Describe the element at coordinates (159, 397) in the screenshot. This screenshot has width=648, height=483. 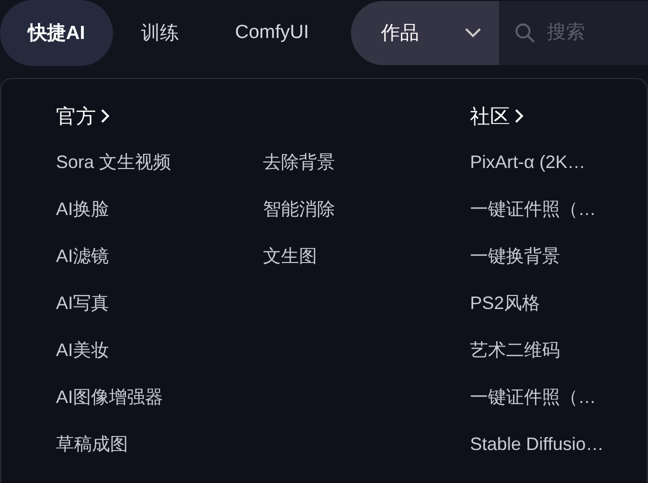
I see `menu-item: AI图像增强器` at that location.